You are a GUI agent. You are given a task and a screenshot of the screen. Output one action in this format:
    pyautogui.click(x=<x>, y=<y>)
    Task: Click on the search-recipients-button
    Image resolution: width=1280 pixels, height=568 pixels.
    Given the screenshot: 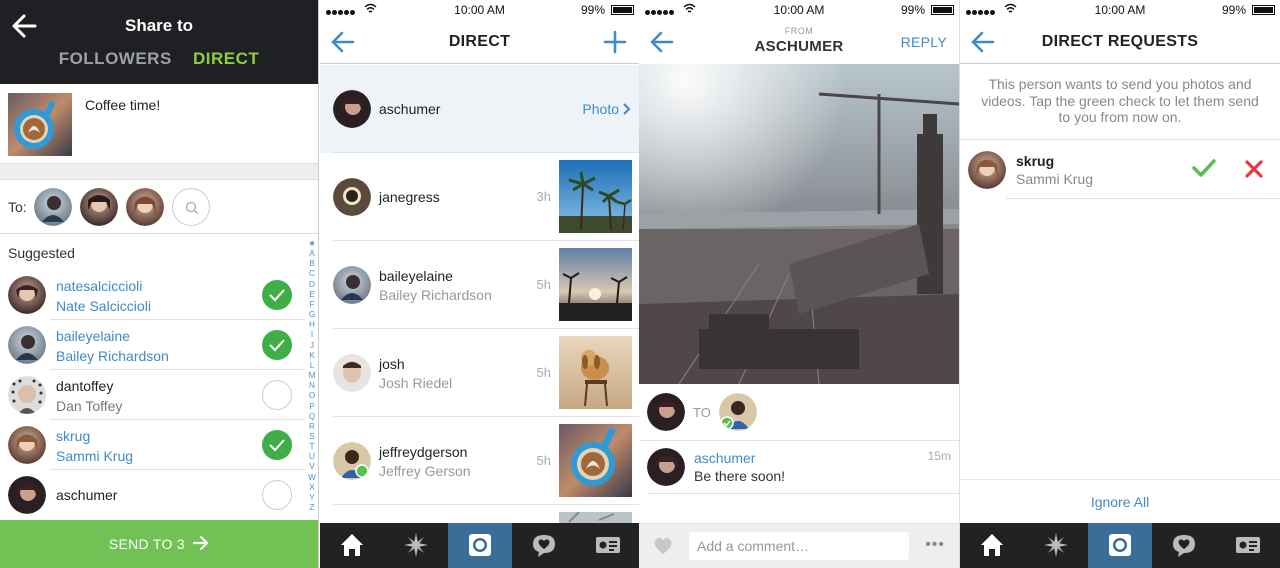 What is the action you would take?
    pyautogui.click(x=191, y=207)
    